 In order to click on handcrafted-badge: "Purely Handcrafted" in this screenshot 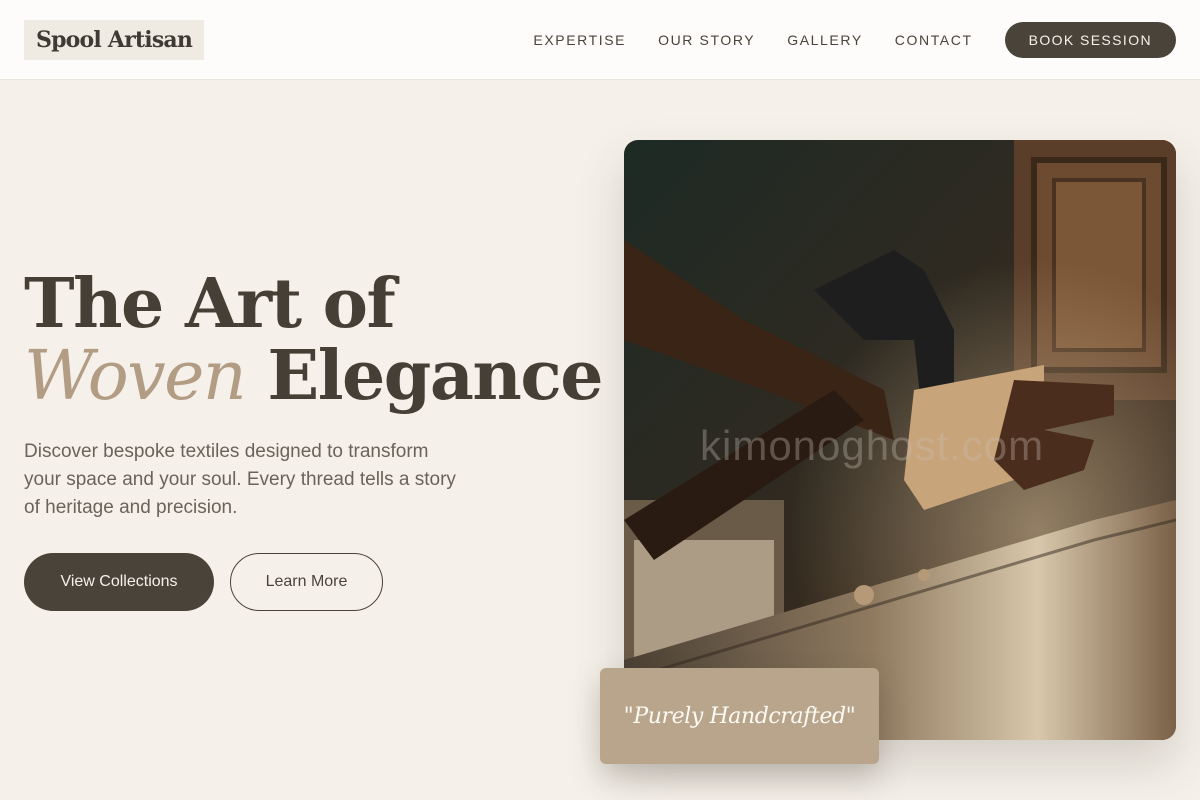, I will do `click(739, 716)`.